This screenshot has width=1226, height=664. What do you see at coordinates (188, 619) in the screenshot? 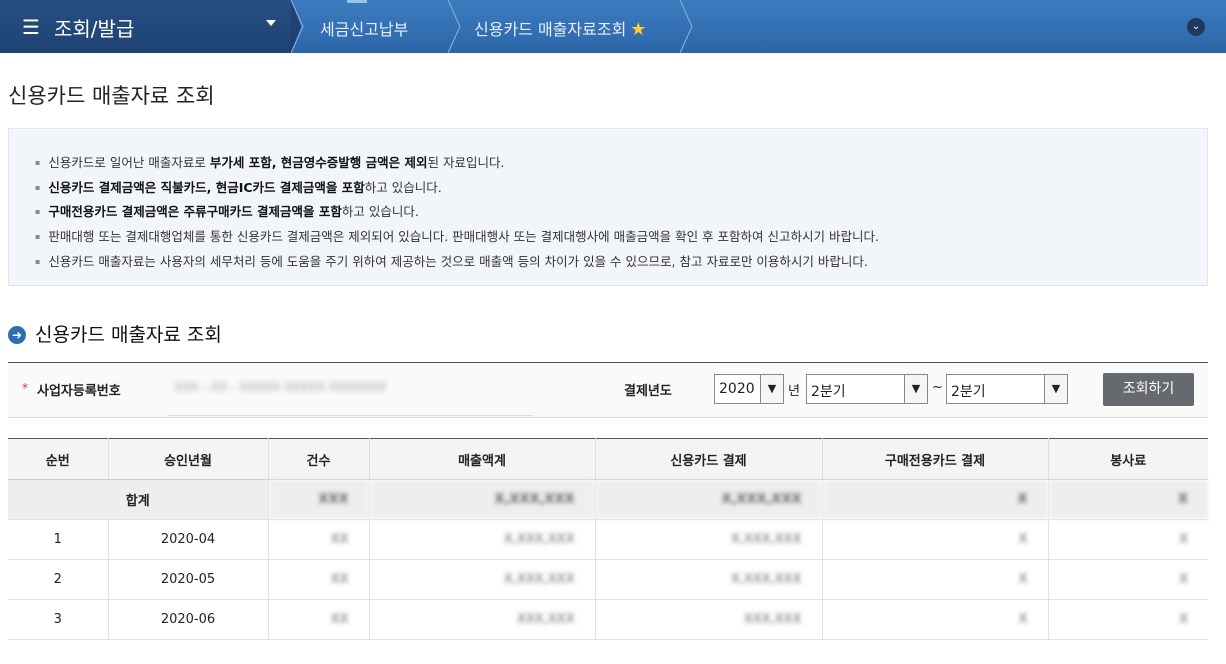
I see `row-month: 2020-06` at bounding box center [188, 619].